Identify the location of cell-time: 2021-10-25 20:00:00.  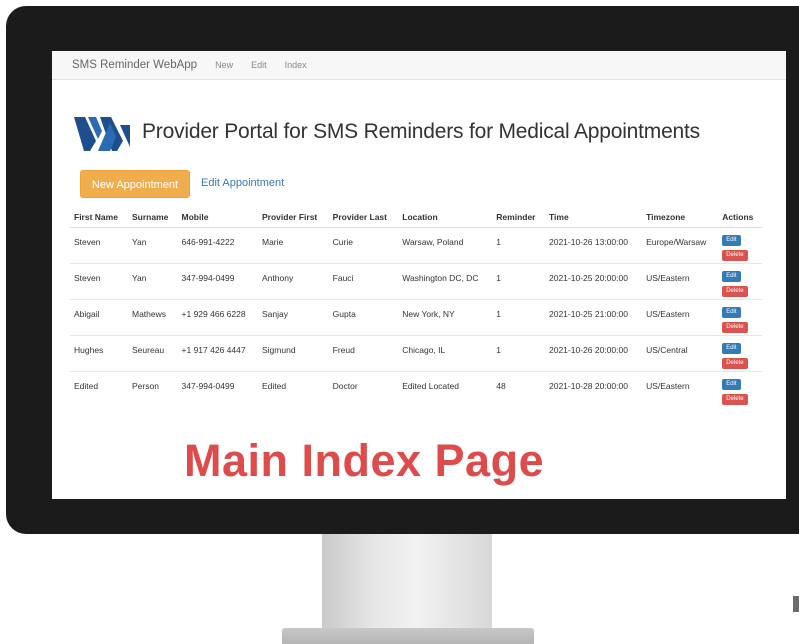
(594, 281).